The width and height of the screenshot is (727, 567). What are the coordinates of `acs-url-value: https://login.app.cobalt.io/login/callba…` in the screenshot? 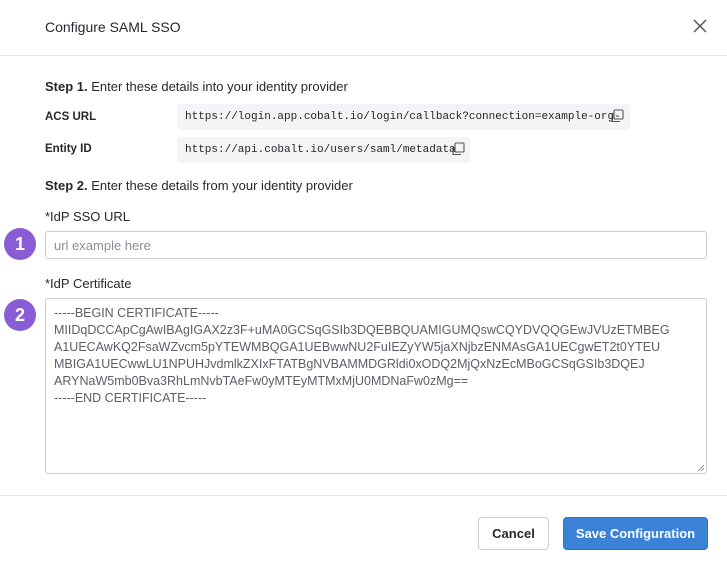 It's located at (403, 117).